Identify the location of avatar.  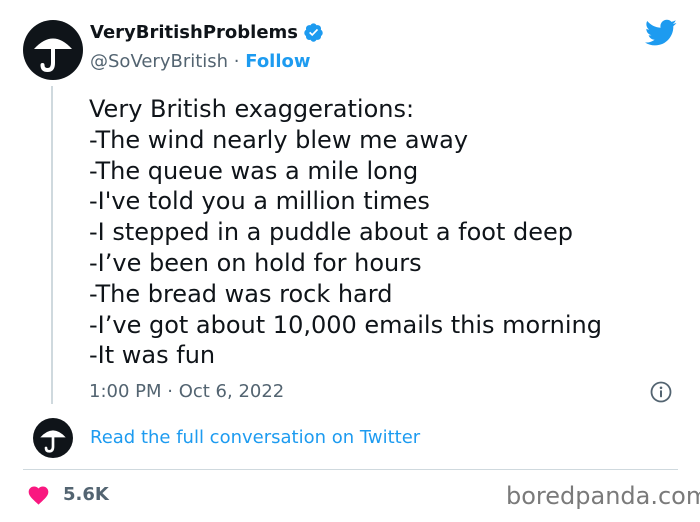
(53, 50).